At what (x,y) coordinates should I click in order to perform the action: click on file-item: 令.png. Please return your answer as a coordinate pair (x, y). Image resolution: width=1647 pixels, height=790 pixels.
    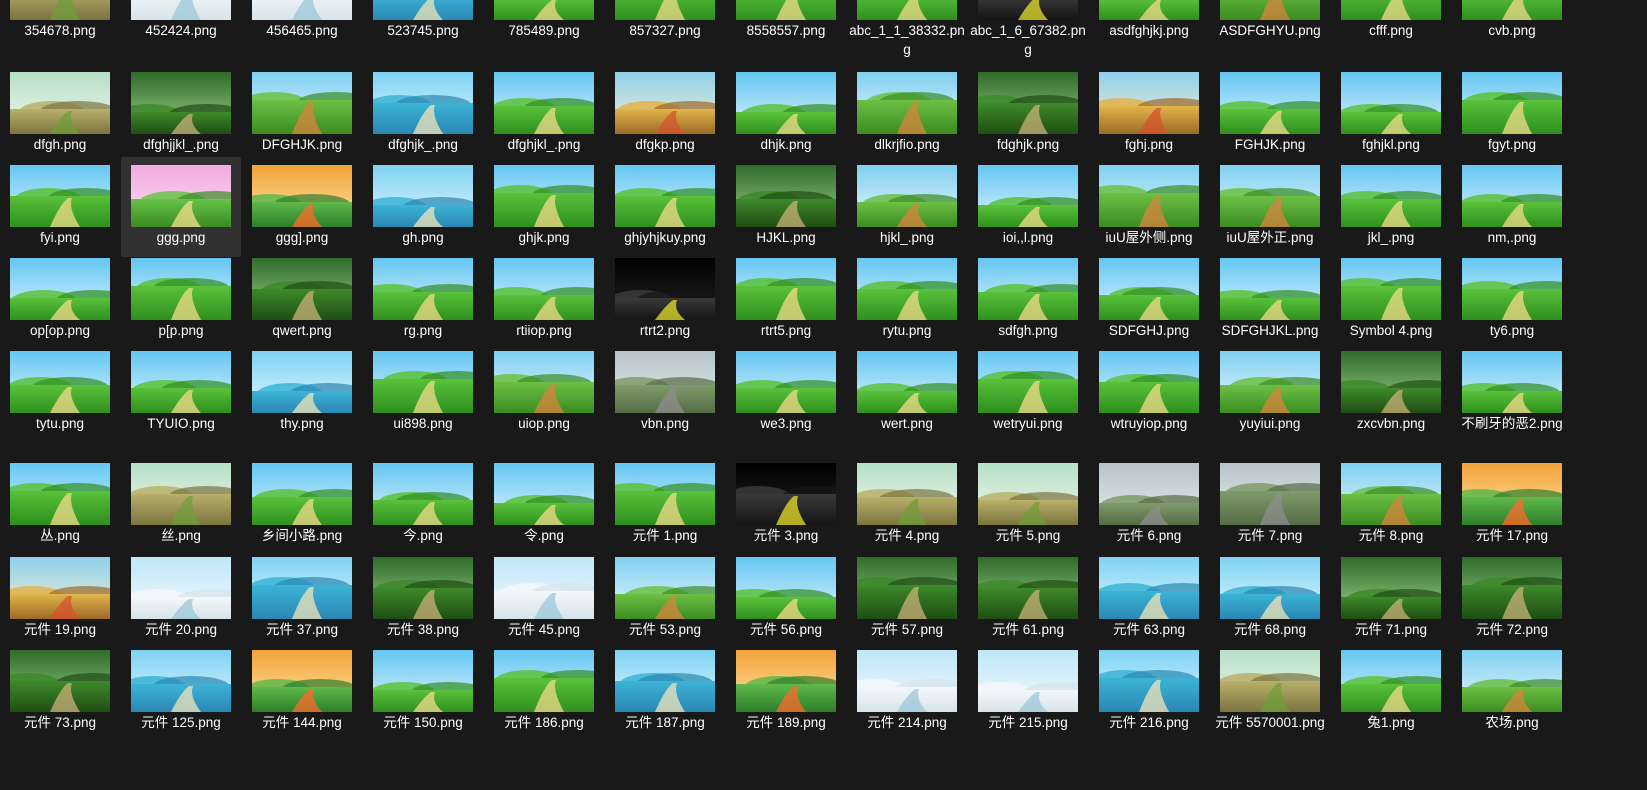
    Looking at the image, I should click on (544, 505).